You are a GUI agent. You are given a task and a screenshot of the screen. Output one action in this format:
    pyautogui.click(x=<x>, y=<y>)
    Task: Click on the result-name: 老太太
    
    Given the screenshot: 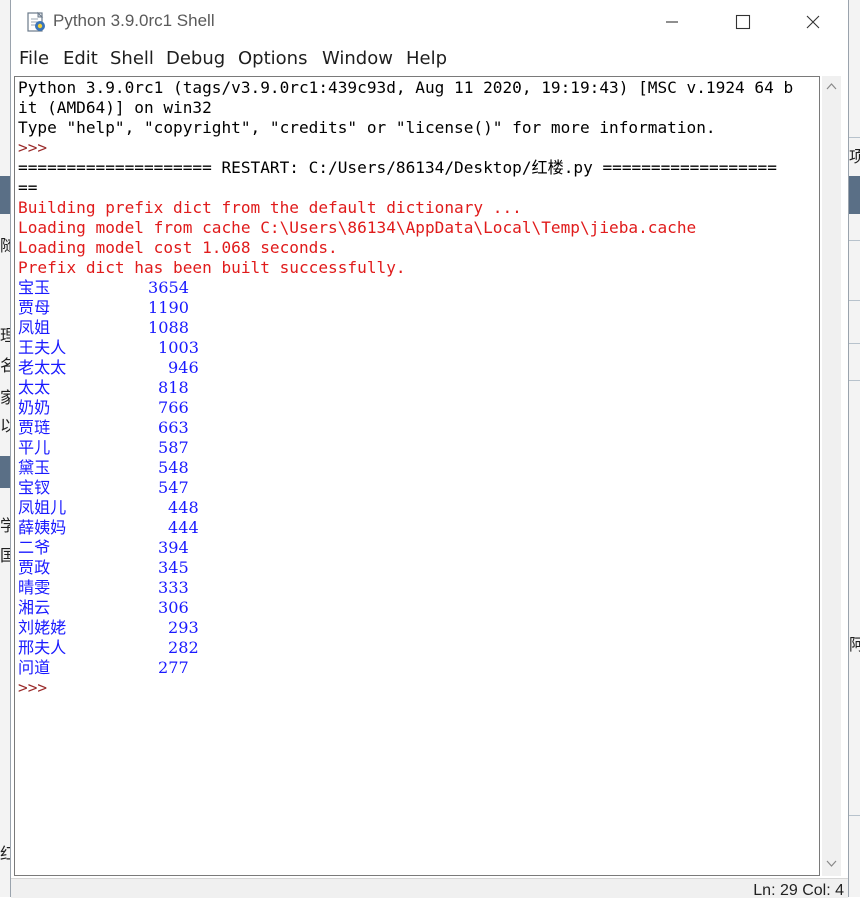 What is the action you would take?
    pyautogui.click(x=42, y=367)
    